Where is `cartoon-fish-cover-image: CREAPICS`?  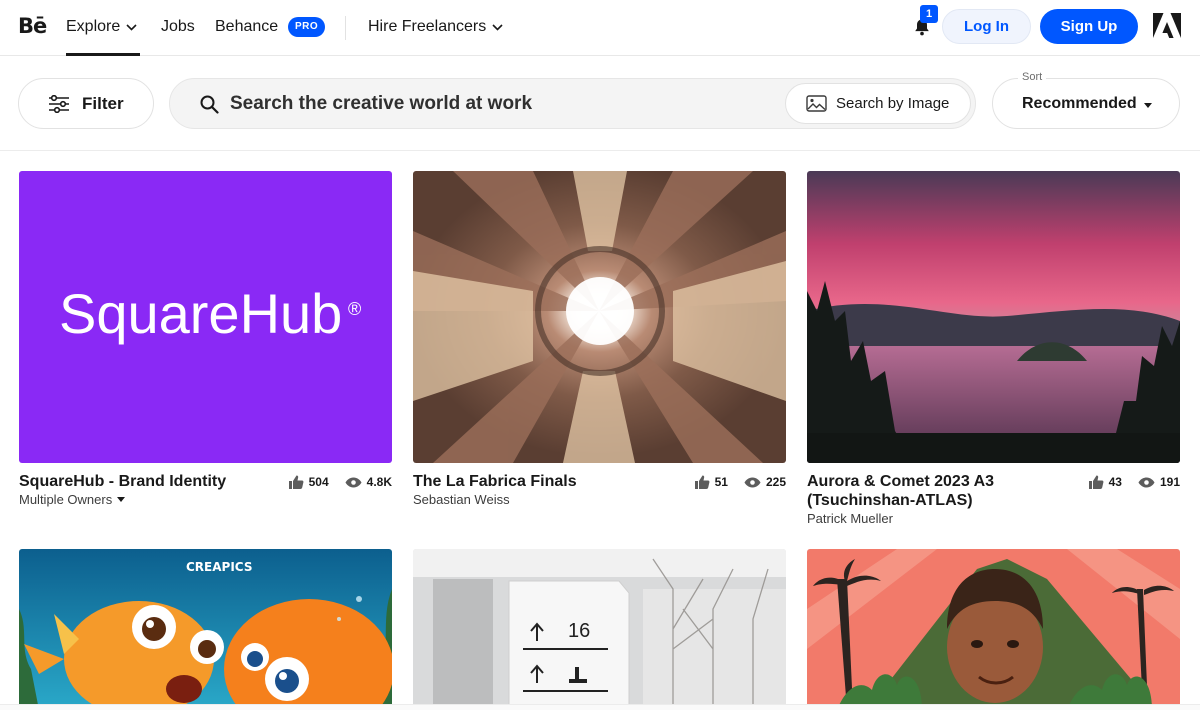
cartoon-fish-cover-image: CREAPICS is located at coordinates (205, 629).